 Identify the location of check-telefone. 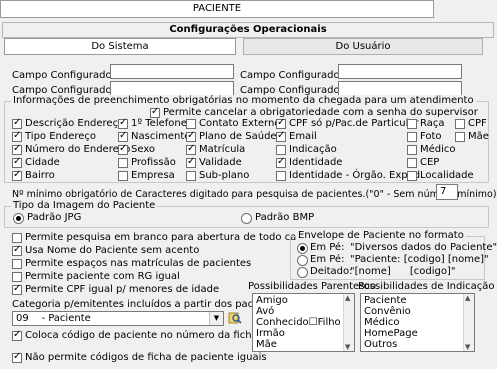
(123, 123).